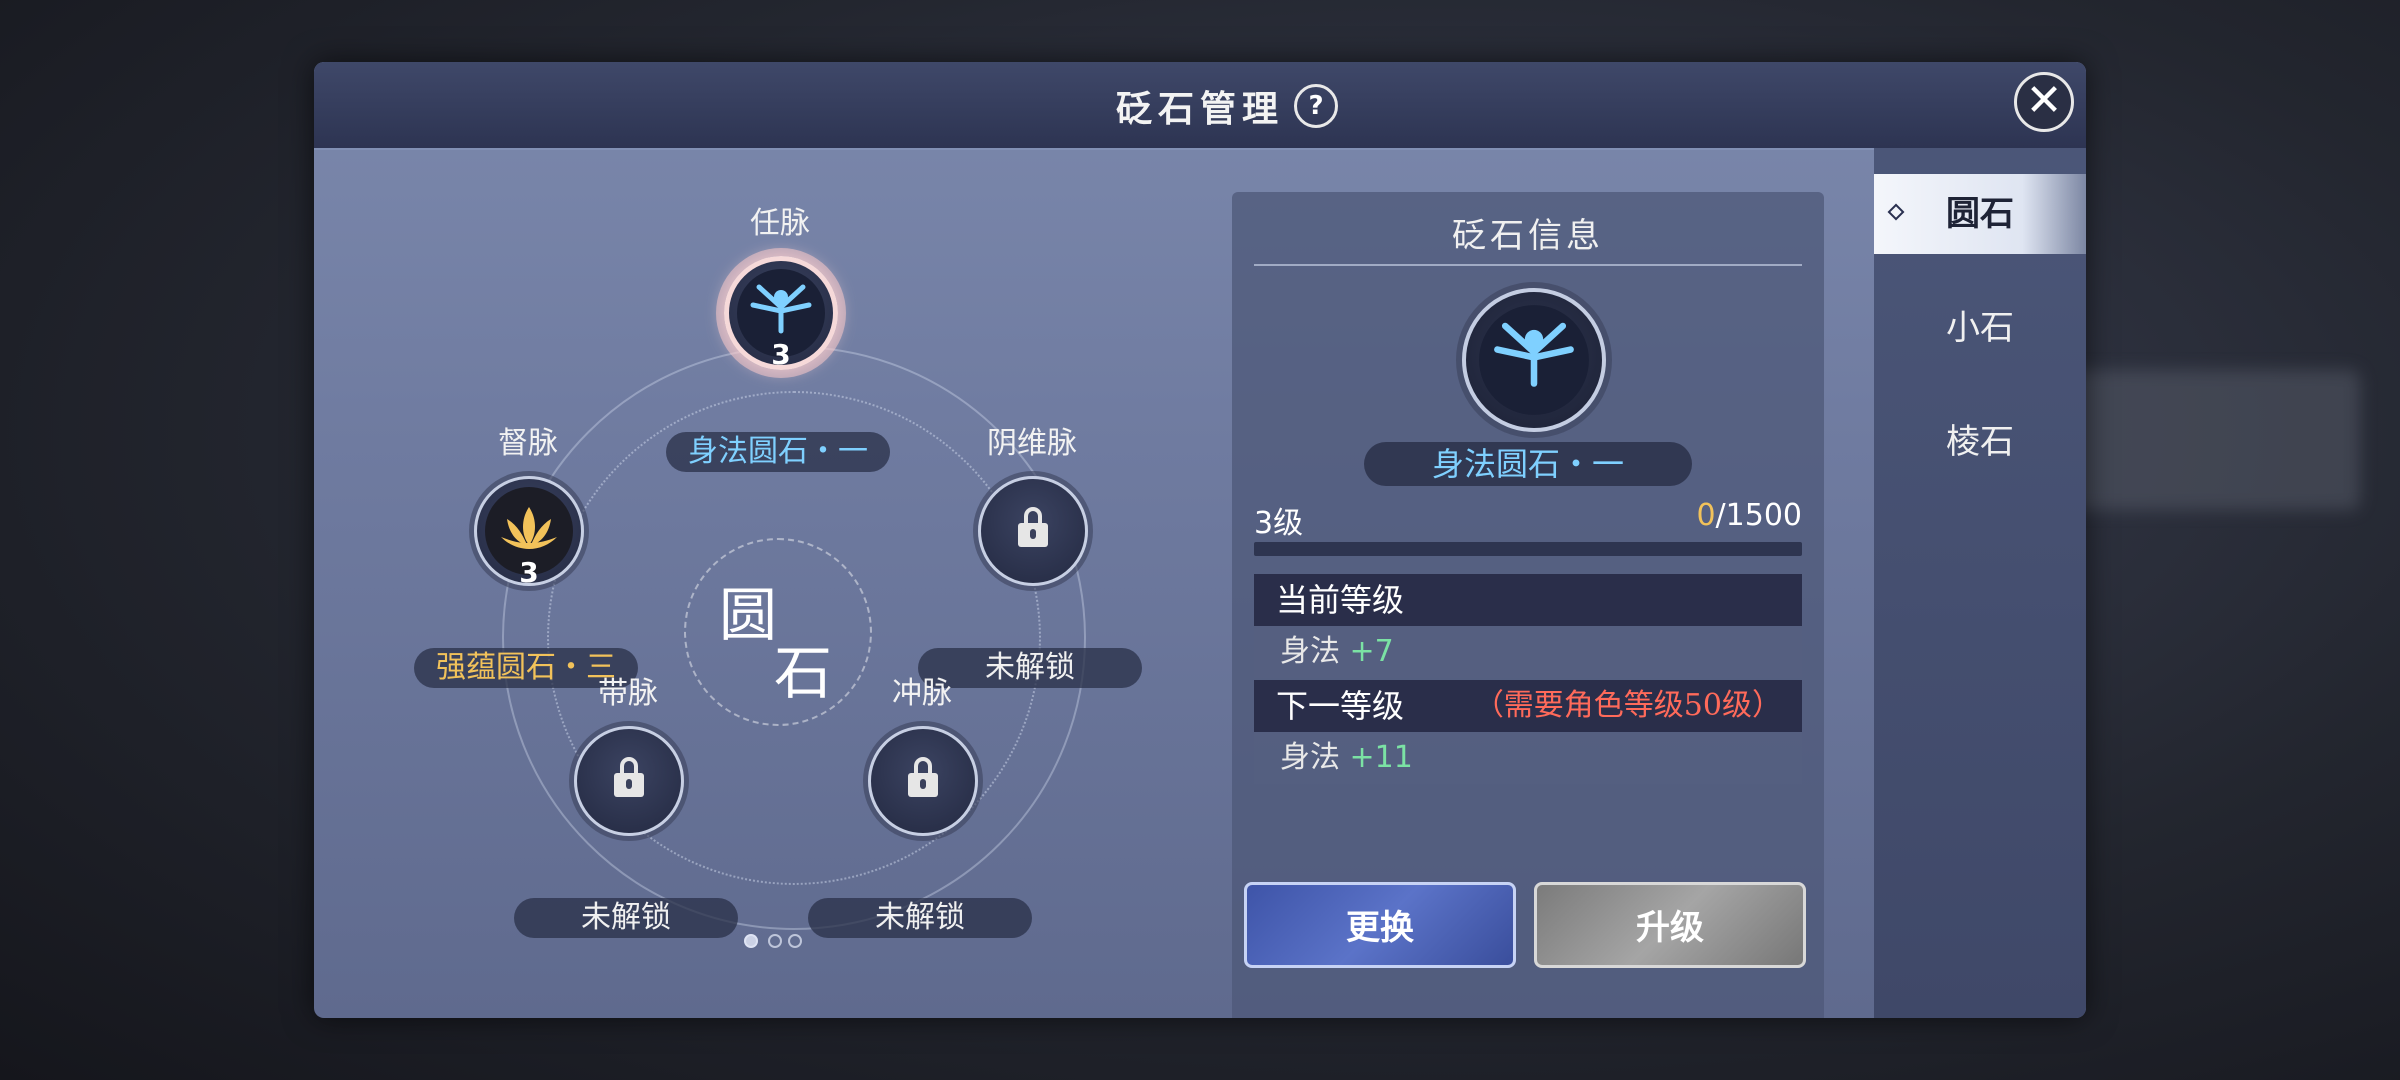 The image size is (2400, 1080). Describe the element at coordinates (1528, 265) in the screenshot. I see `divider` at that location.